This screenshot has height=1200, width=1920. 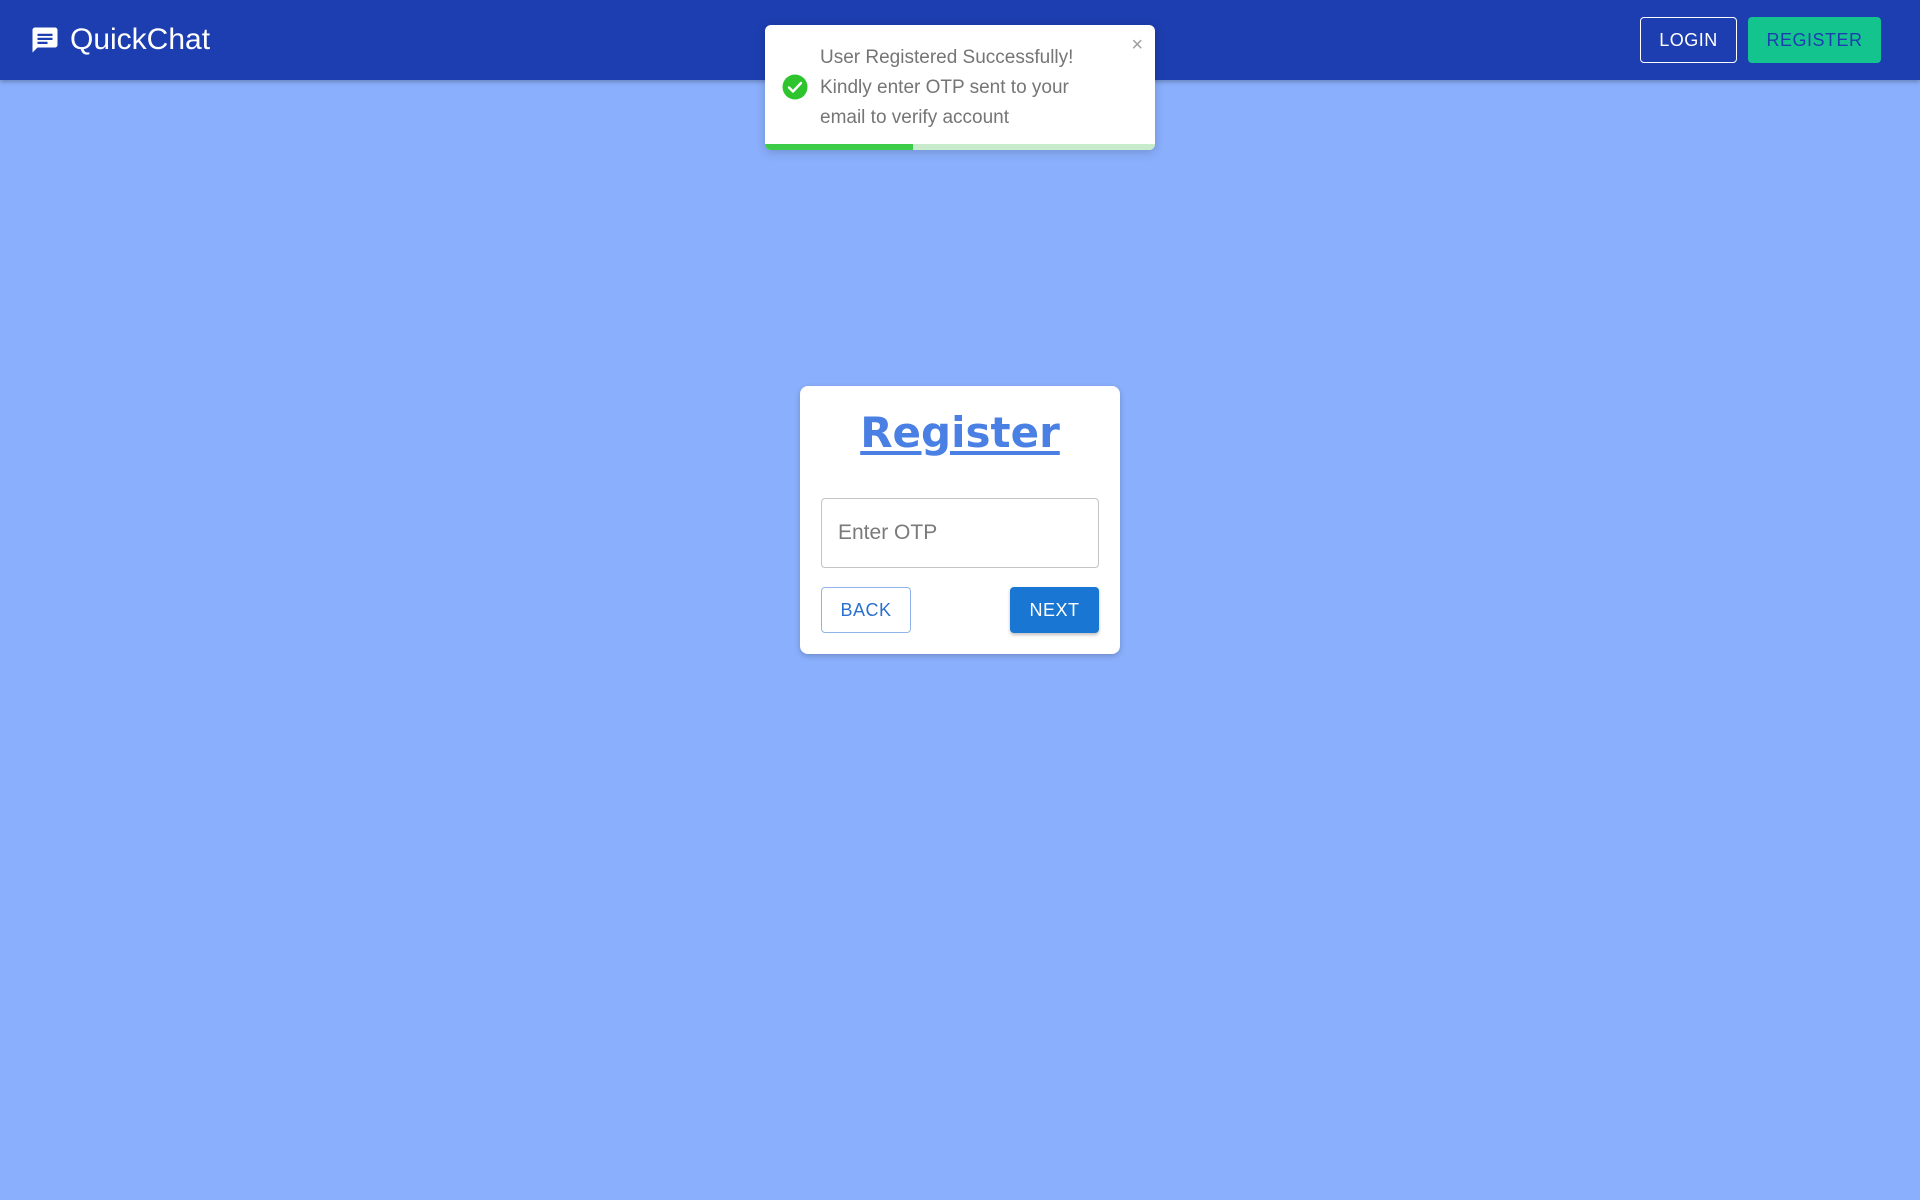 What do you see at coordinates (45, 40) in the screenshot?
I see `chat-bubble-icon` at bounding box center [45, 40].